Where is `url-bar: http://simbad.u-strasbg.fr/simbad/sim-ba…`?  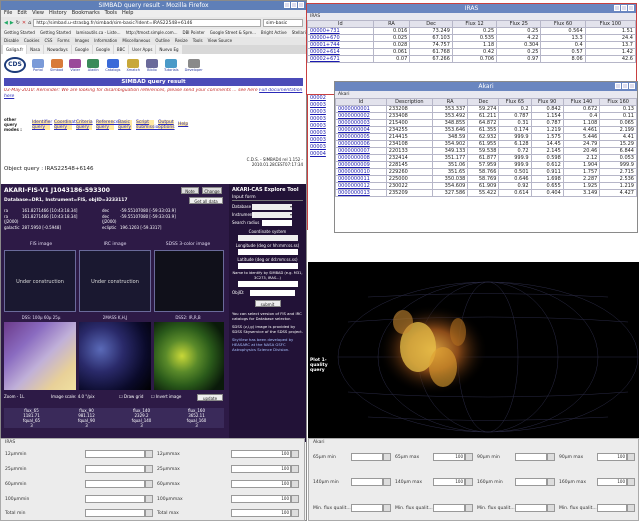 url-bar: http://simbad.u-strasbg.fr/simbad/sim-ba… is located at coordinates (147, 23).